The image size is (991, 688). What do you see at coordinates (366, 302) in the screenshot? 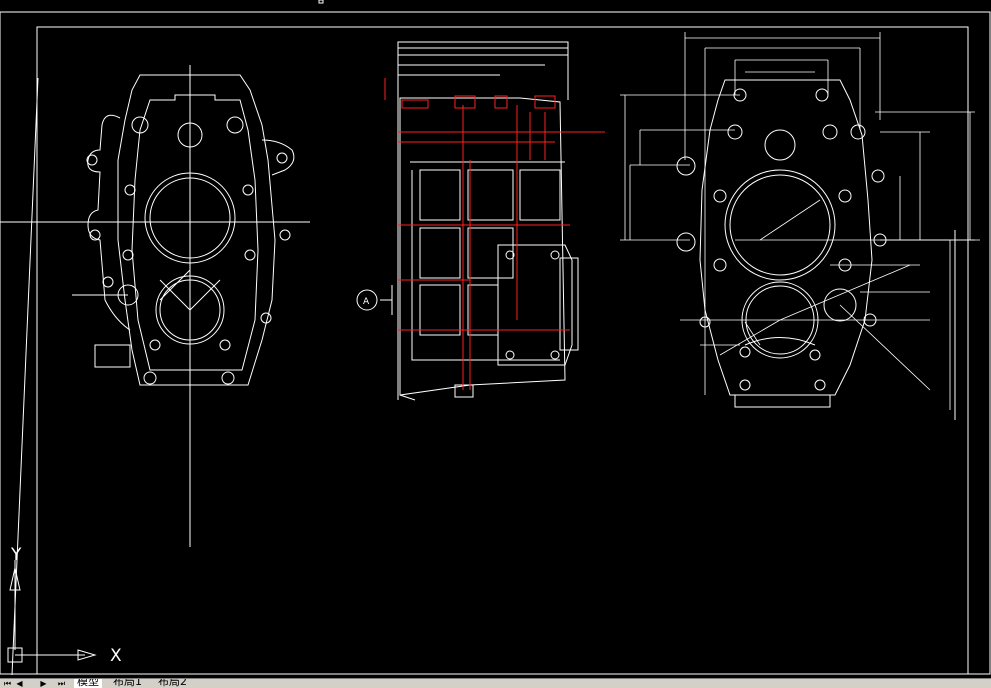
I see `section-marker-label: A` at bounding box center [366, 302].